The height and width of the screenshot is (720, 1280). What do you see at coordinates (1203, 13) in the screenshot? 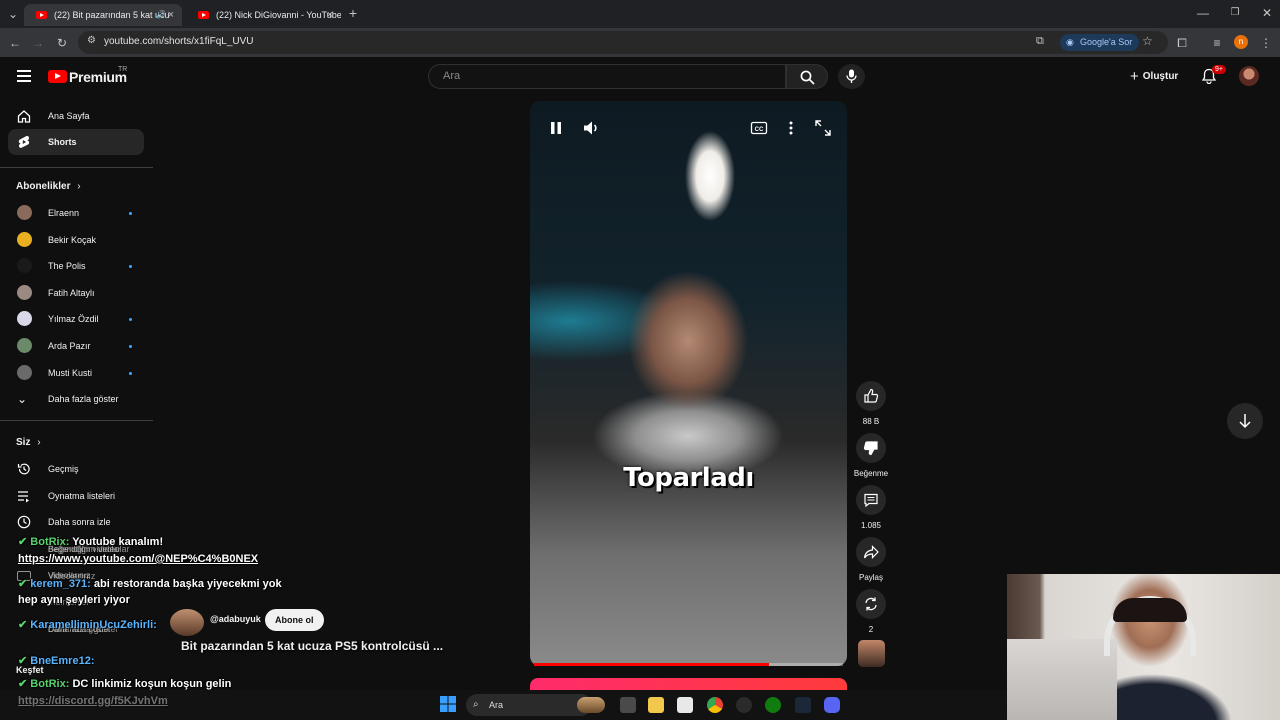
I see `minimize-icon: —` at bounding box center [1203, 13].